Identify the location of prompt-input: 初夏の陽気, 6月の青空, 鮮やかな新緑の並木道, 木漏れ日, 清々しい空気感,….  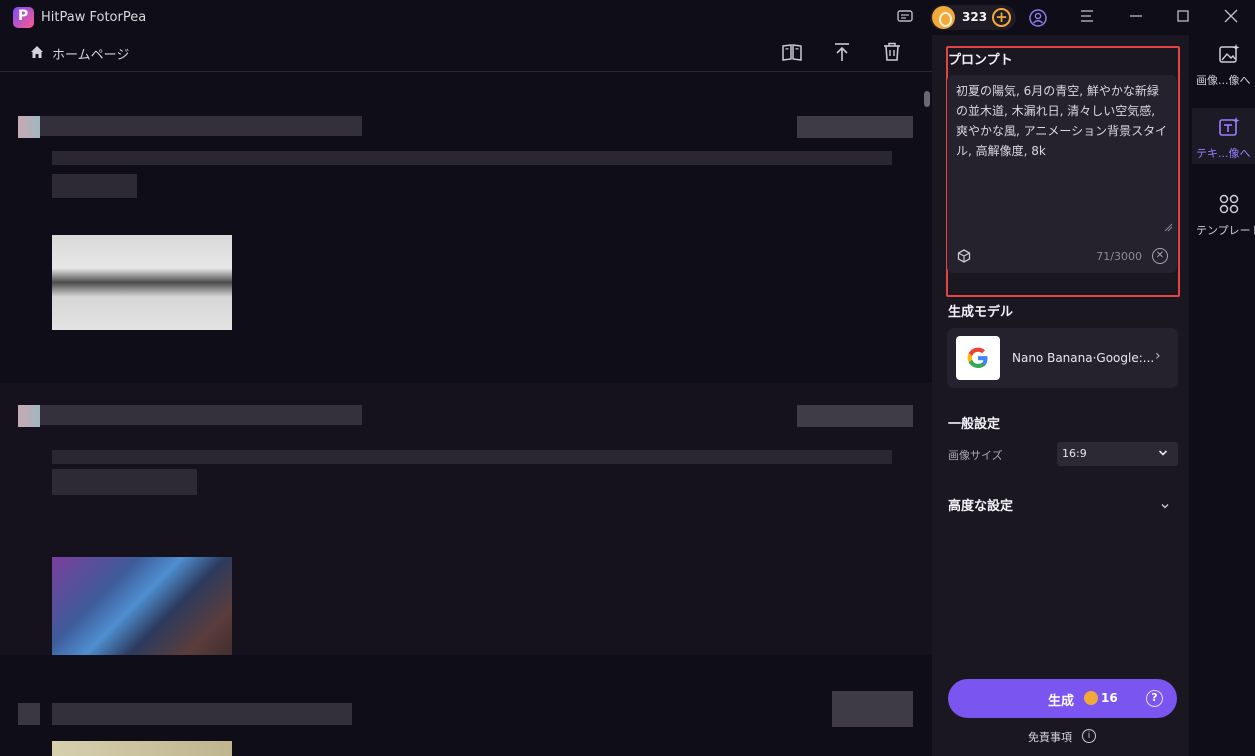
(1062, 174).